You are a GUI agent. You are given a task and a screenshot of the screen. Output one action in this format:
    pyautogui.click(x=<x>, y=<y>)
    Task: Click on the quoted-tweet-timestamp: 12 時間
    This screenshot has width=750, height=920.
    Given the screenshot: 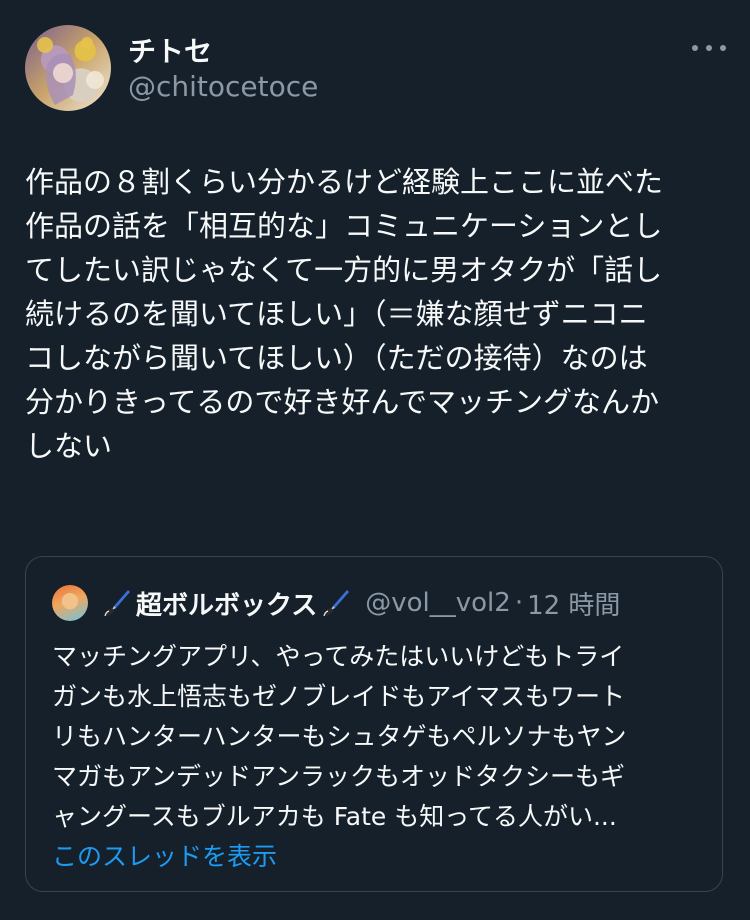 What is the action you would take?
    pyautogui.click(x=573, y=603)
    